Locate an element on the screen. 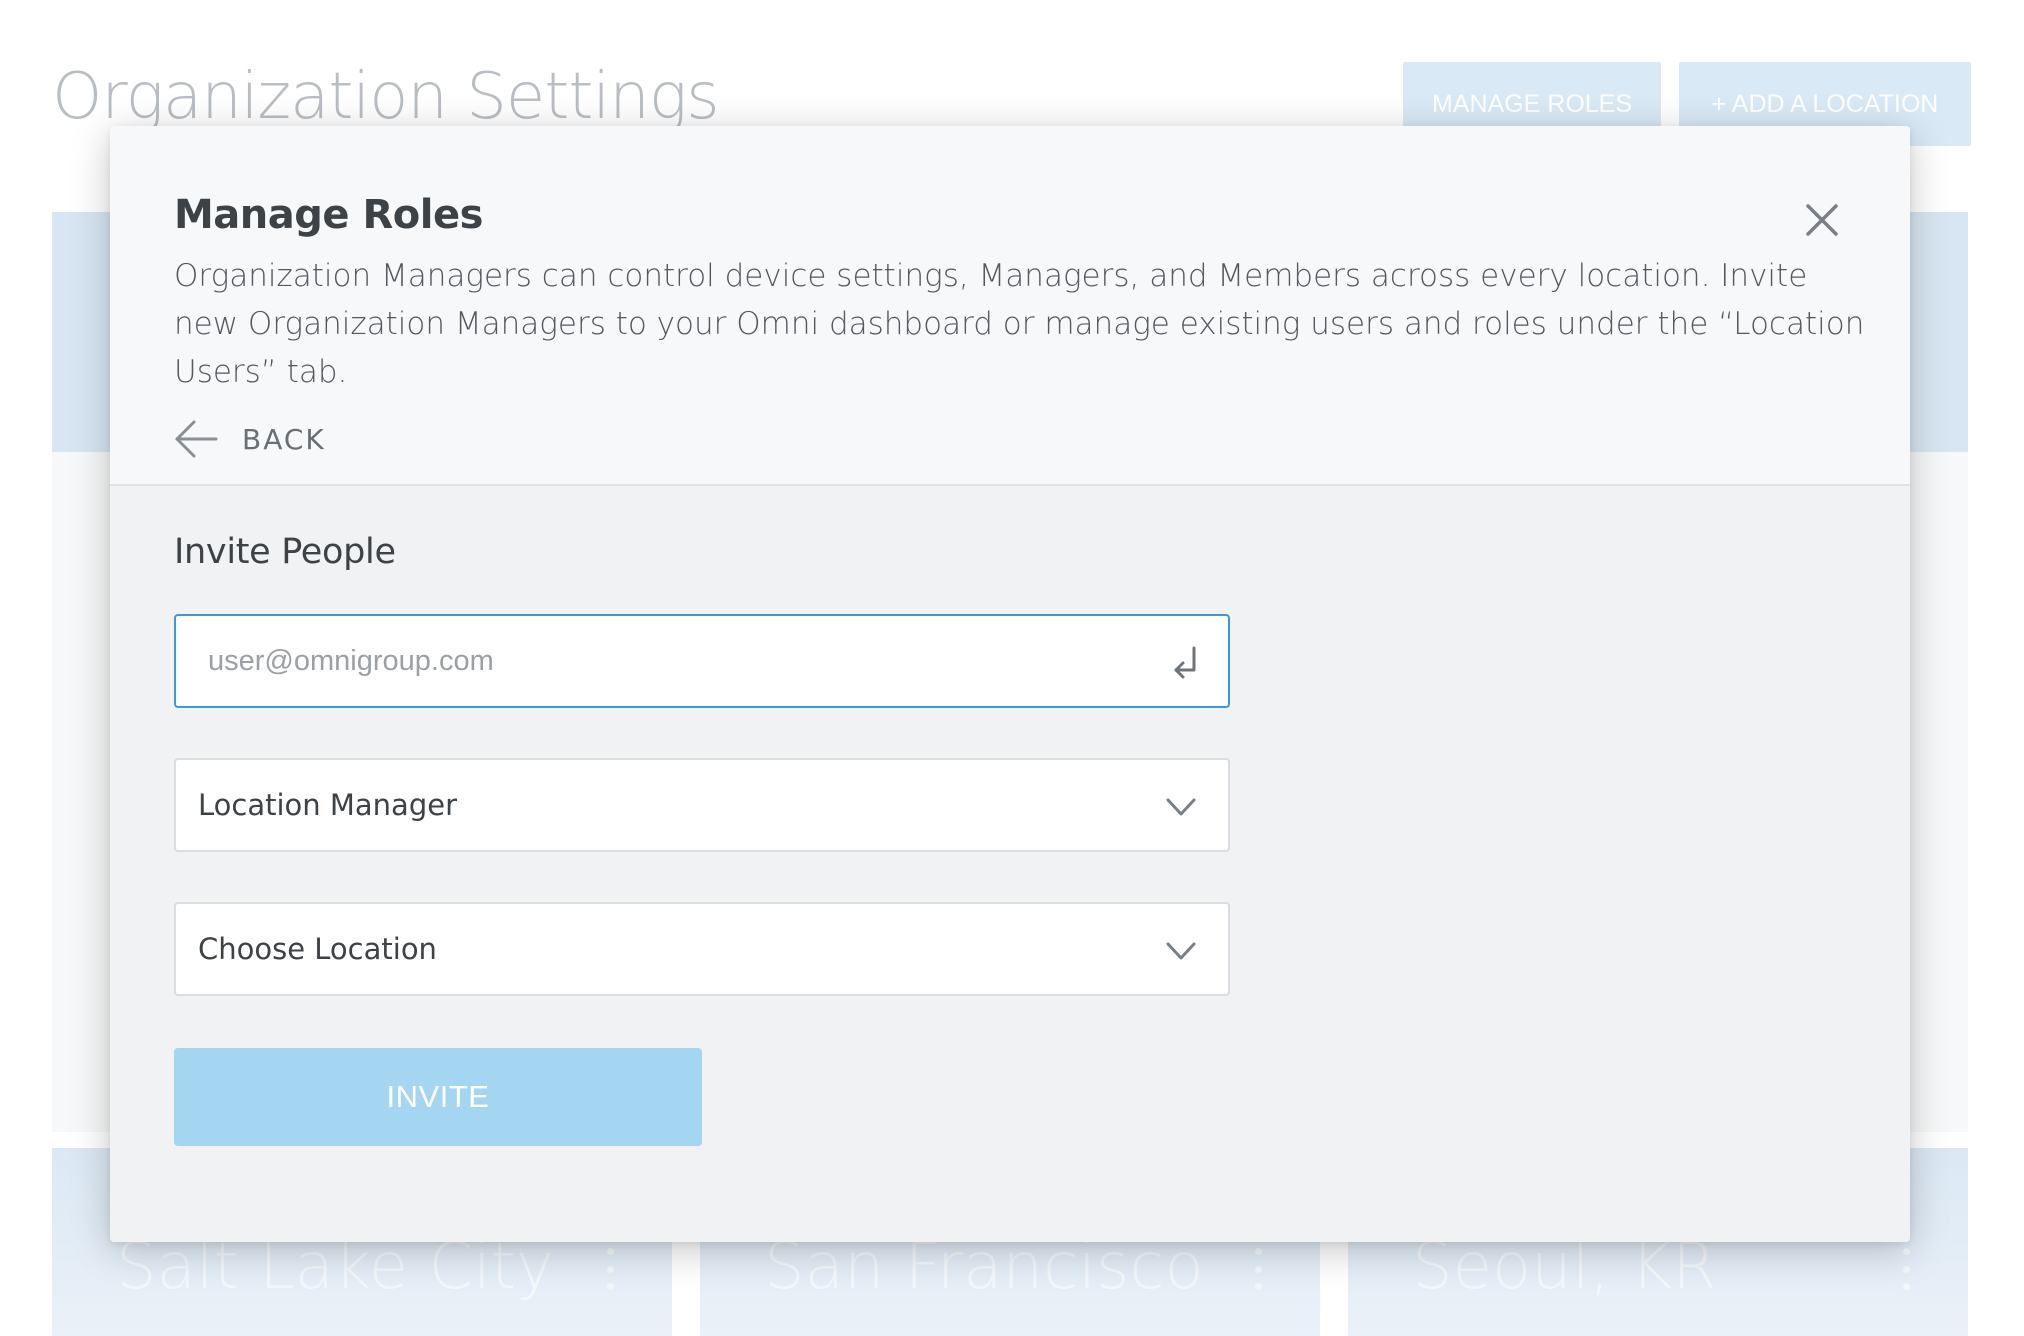  back-label: BACK is located at coordinates (284, 439).